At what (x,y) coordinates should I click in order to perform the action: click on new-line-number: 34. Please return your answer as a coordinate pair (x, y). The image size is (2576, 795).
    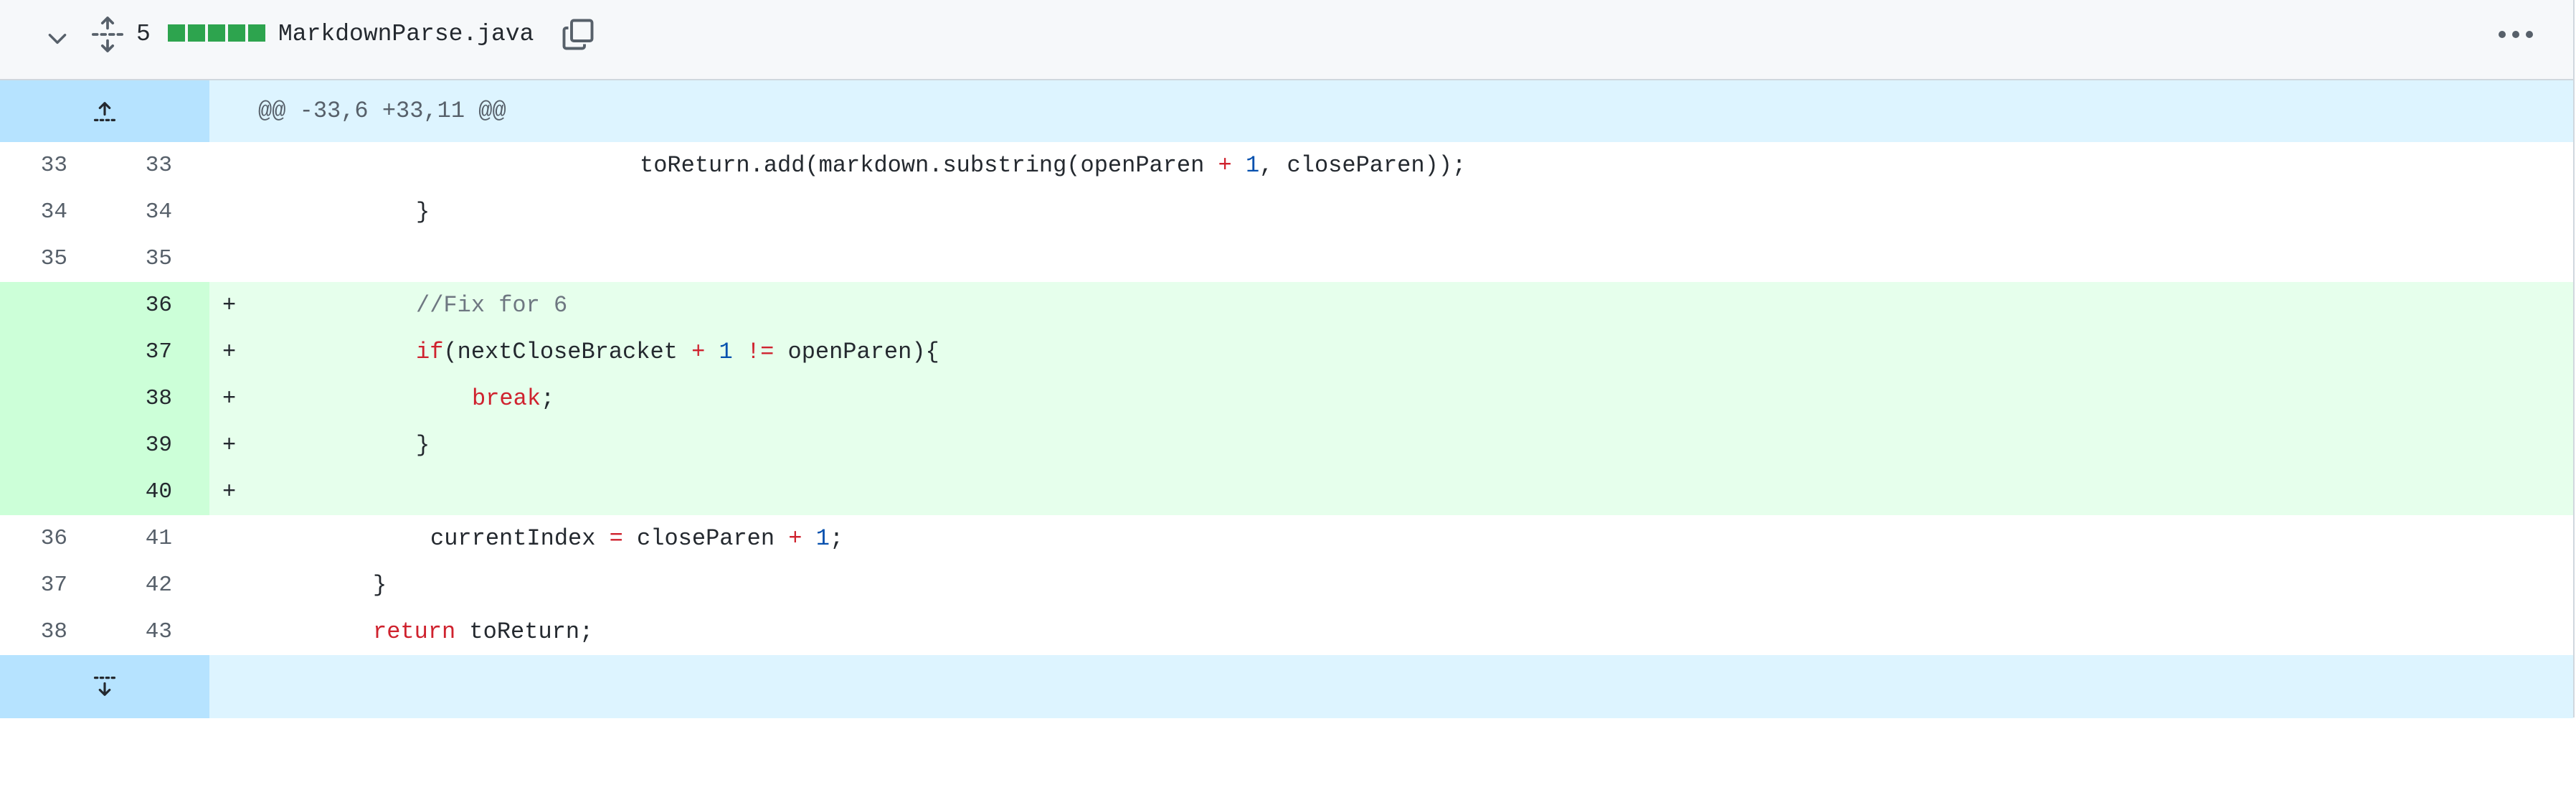
    Looking at the image, I should click on (157, 212).